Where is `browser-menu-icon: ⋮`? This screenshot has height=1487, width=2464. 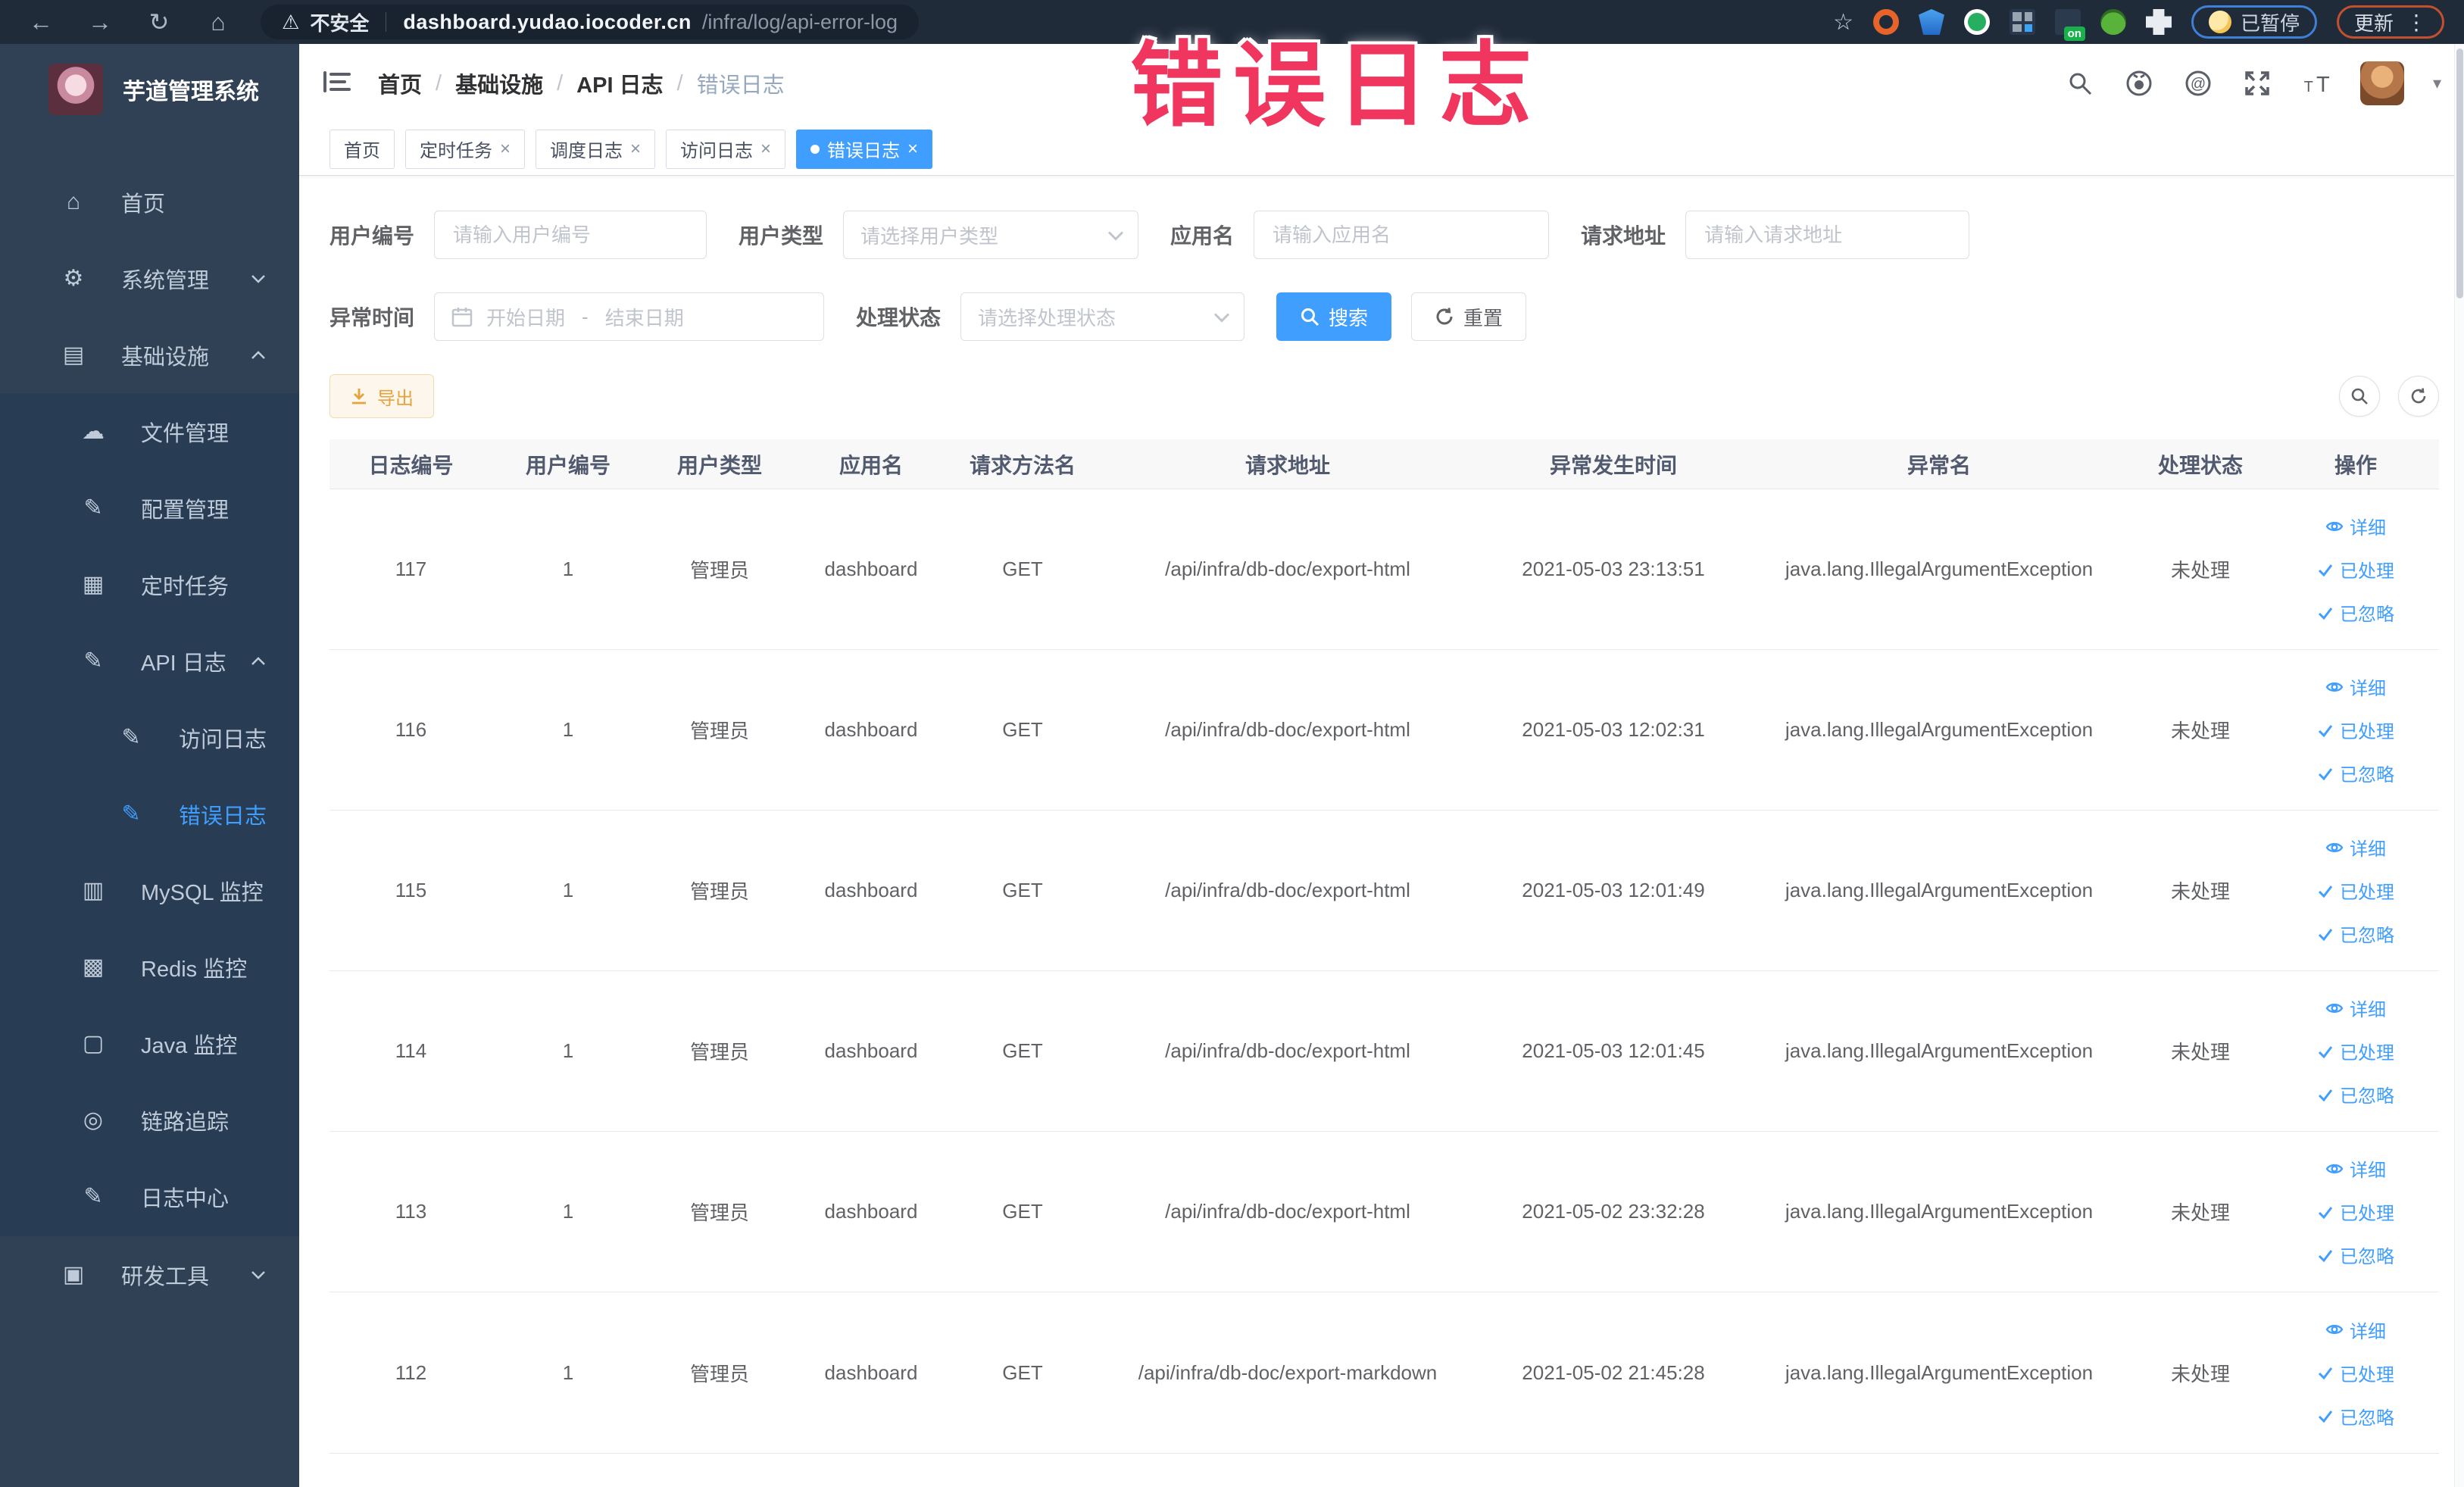
browser-menu-icon: ⋮ is located at coordinates (2416, 22).